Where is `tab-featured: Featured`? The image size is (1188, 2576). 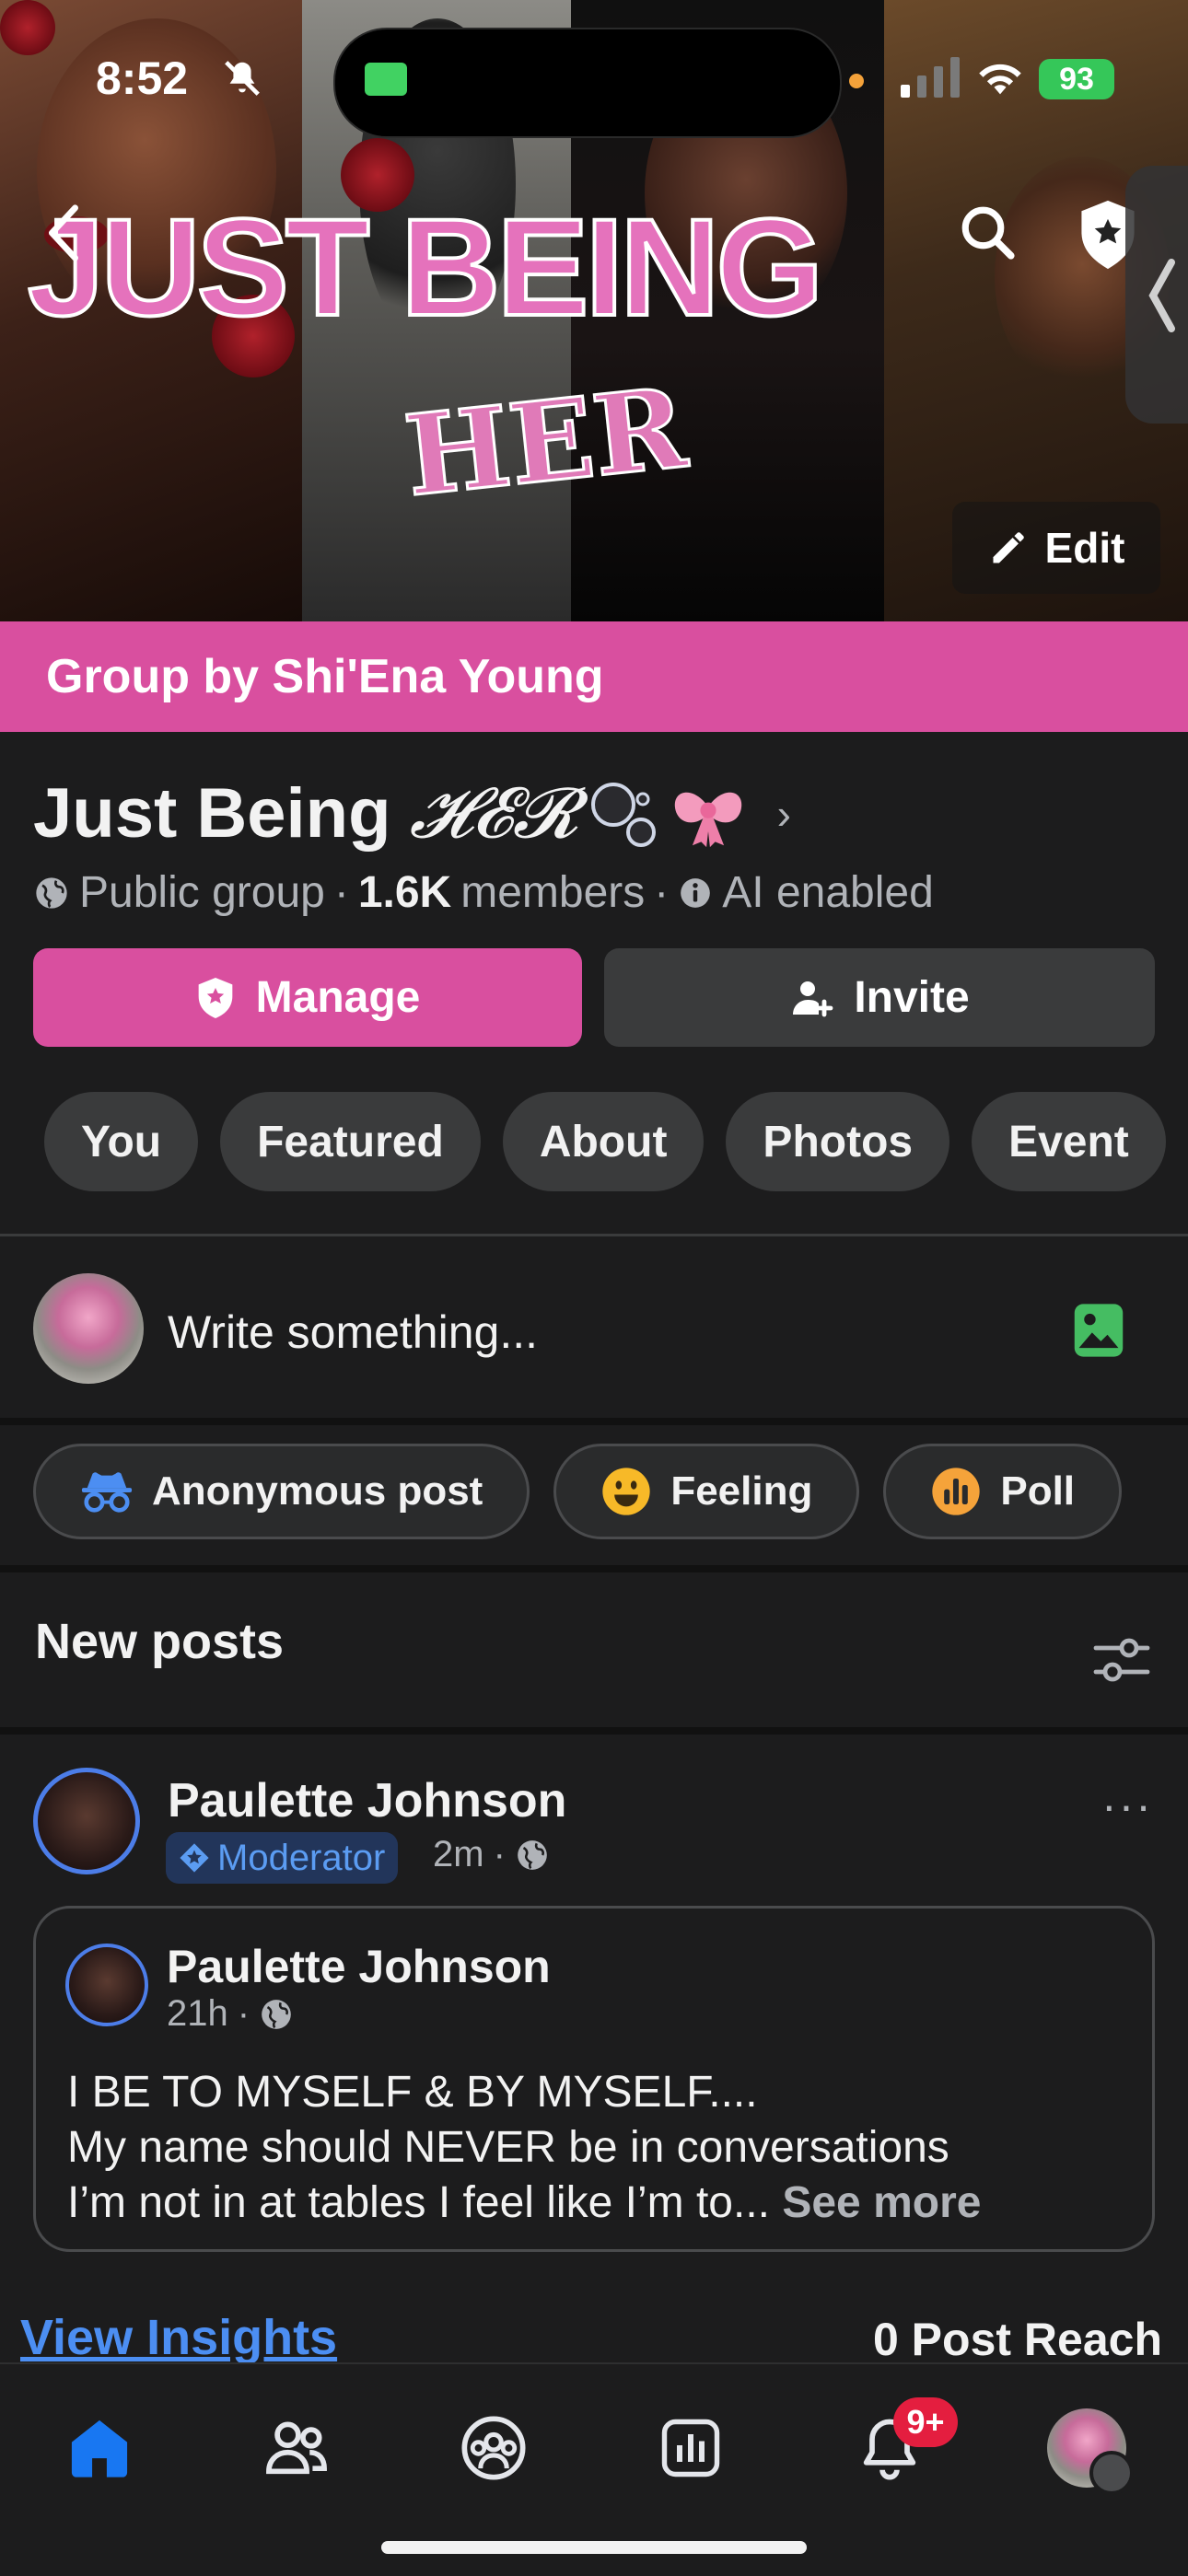
tab-featured: Featured is located at coordinates (350, 1141).